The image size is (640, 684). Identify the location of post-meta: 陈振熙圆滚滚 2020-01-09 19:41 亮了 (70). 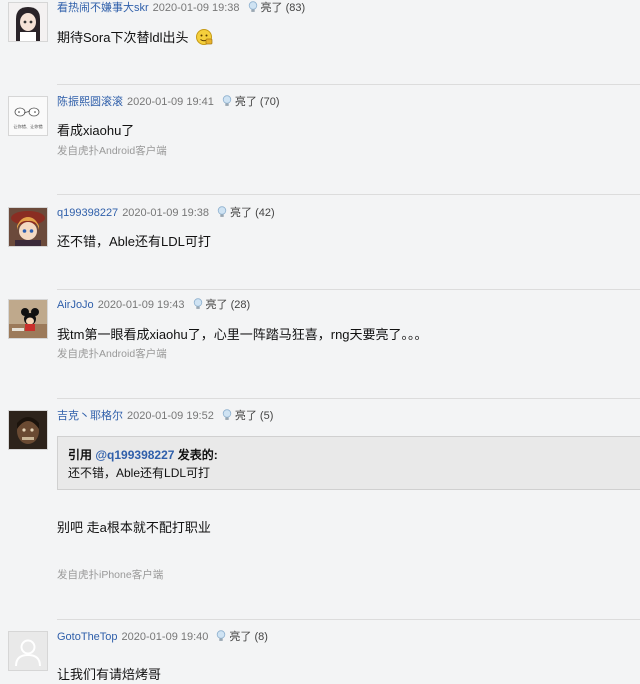
(168, 102).